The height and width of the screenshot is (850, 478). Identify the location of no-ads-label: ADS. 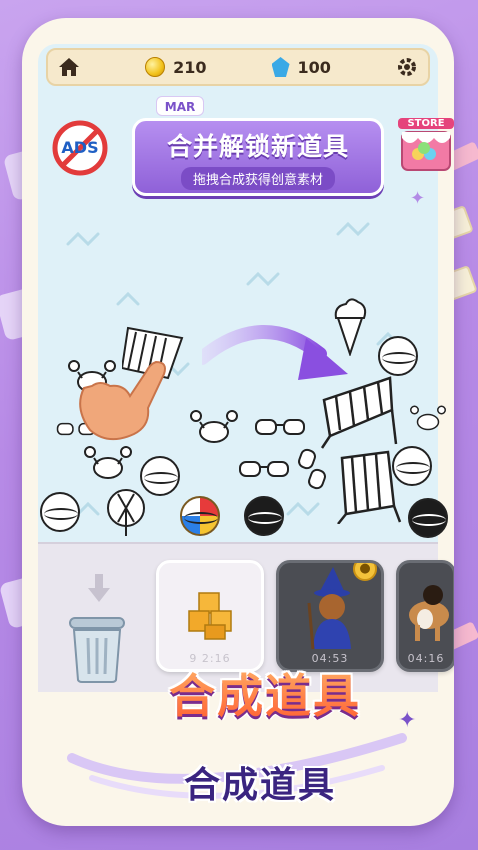
(80, 147).